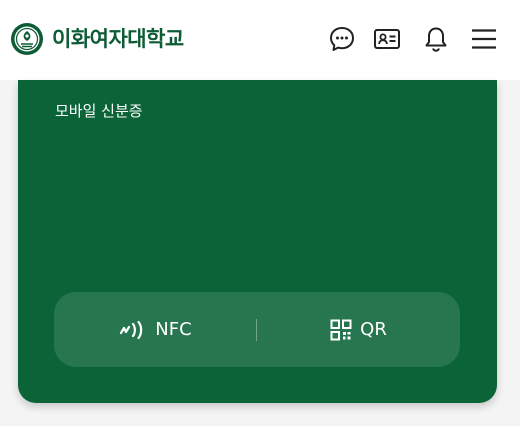 The image size is (520, 426). I want to click on menu-icon, so click(484, 39).